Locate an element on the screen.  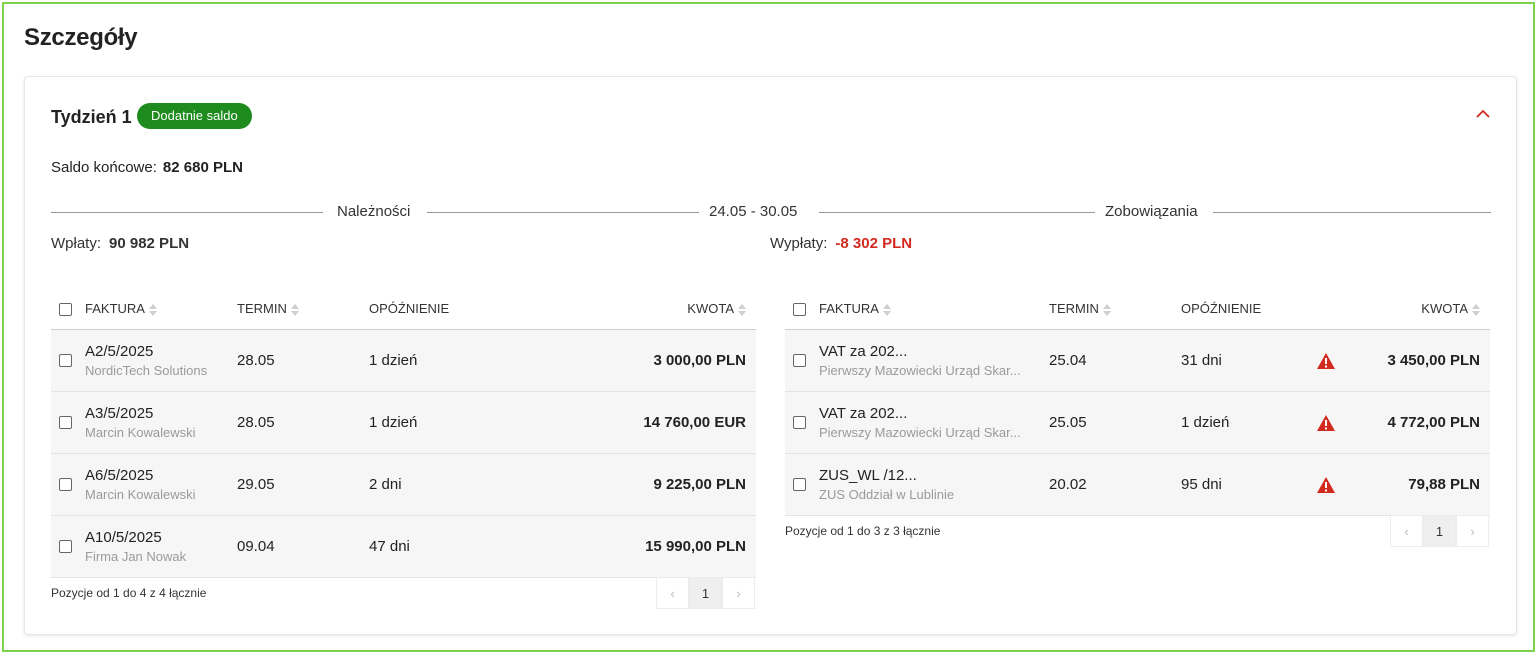
due-date: 25.04 is located at coordinates (1115, 360).